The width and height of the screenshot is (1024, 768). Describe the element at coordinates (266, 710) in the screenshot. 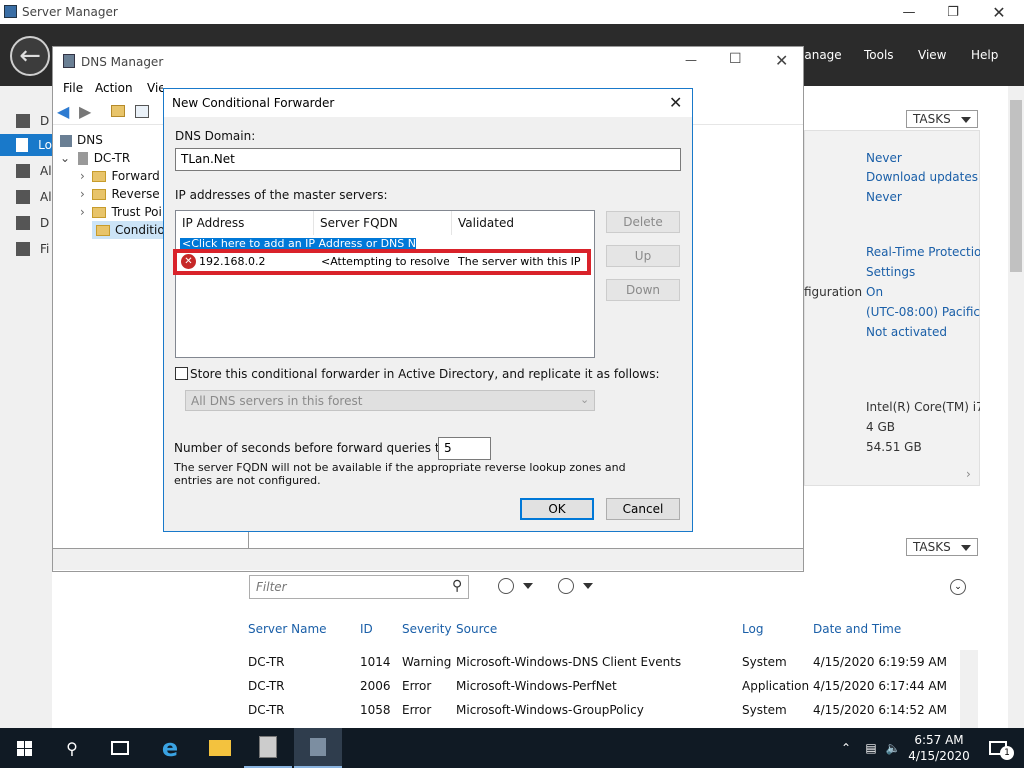

I see `table-cell: DC-TR` at that location.